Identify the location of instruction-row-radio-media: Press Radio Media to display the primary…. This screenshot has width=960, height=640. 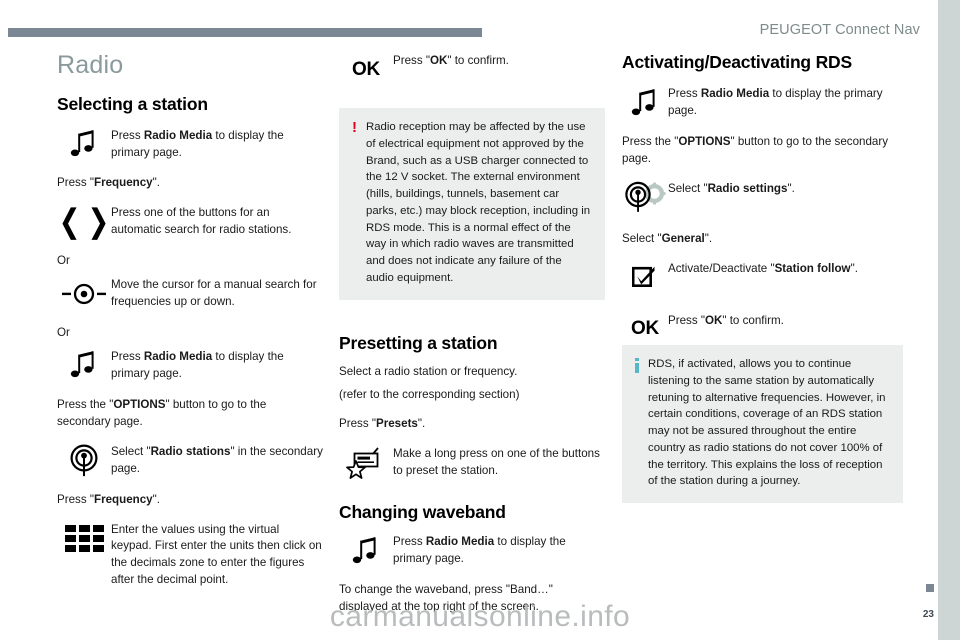
(190, 144).